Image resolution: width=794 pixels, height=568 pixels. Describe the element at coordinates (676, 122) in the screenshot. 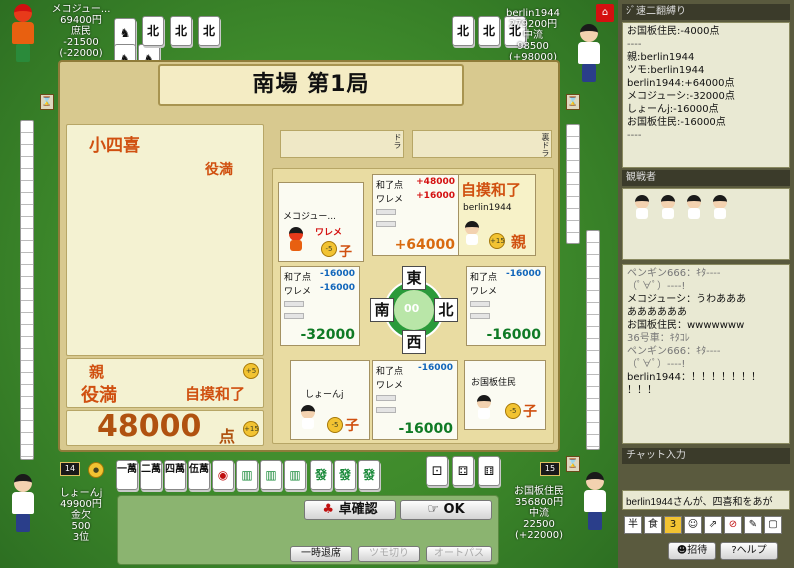

I see `log-line: お国板住民:-16000点` at that location.